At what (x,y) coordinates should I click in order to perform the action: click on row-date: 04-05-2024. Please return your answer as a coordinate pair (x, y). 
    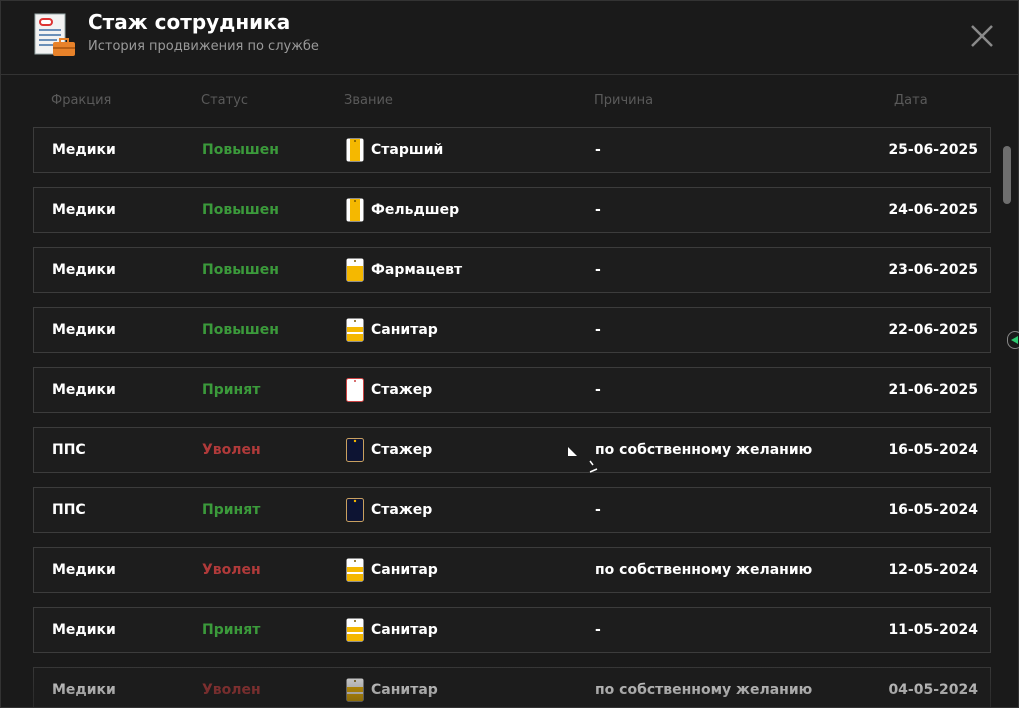
    Looking at the image, I should click on (933, 690).